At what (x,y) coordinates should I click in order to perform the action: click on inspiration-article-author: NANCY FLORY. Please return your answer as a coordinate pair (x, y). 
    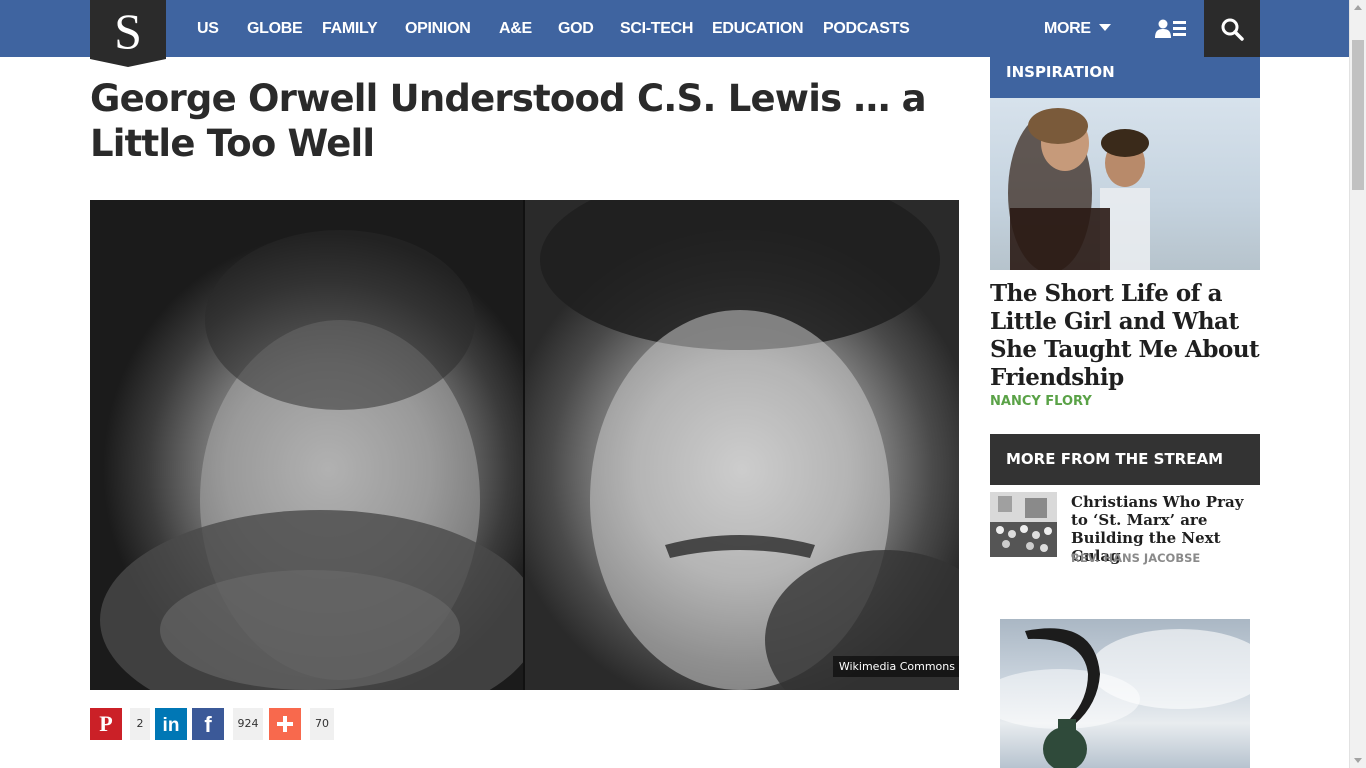
    Looking at the image, I should click on (1041, 401).